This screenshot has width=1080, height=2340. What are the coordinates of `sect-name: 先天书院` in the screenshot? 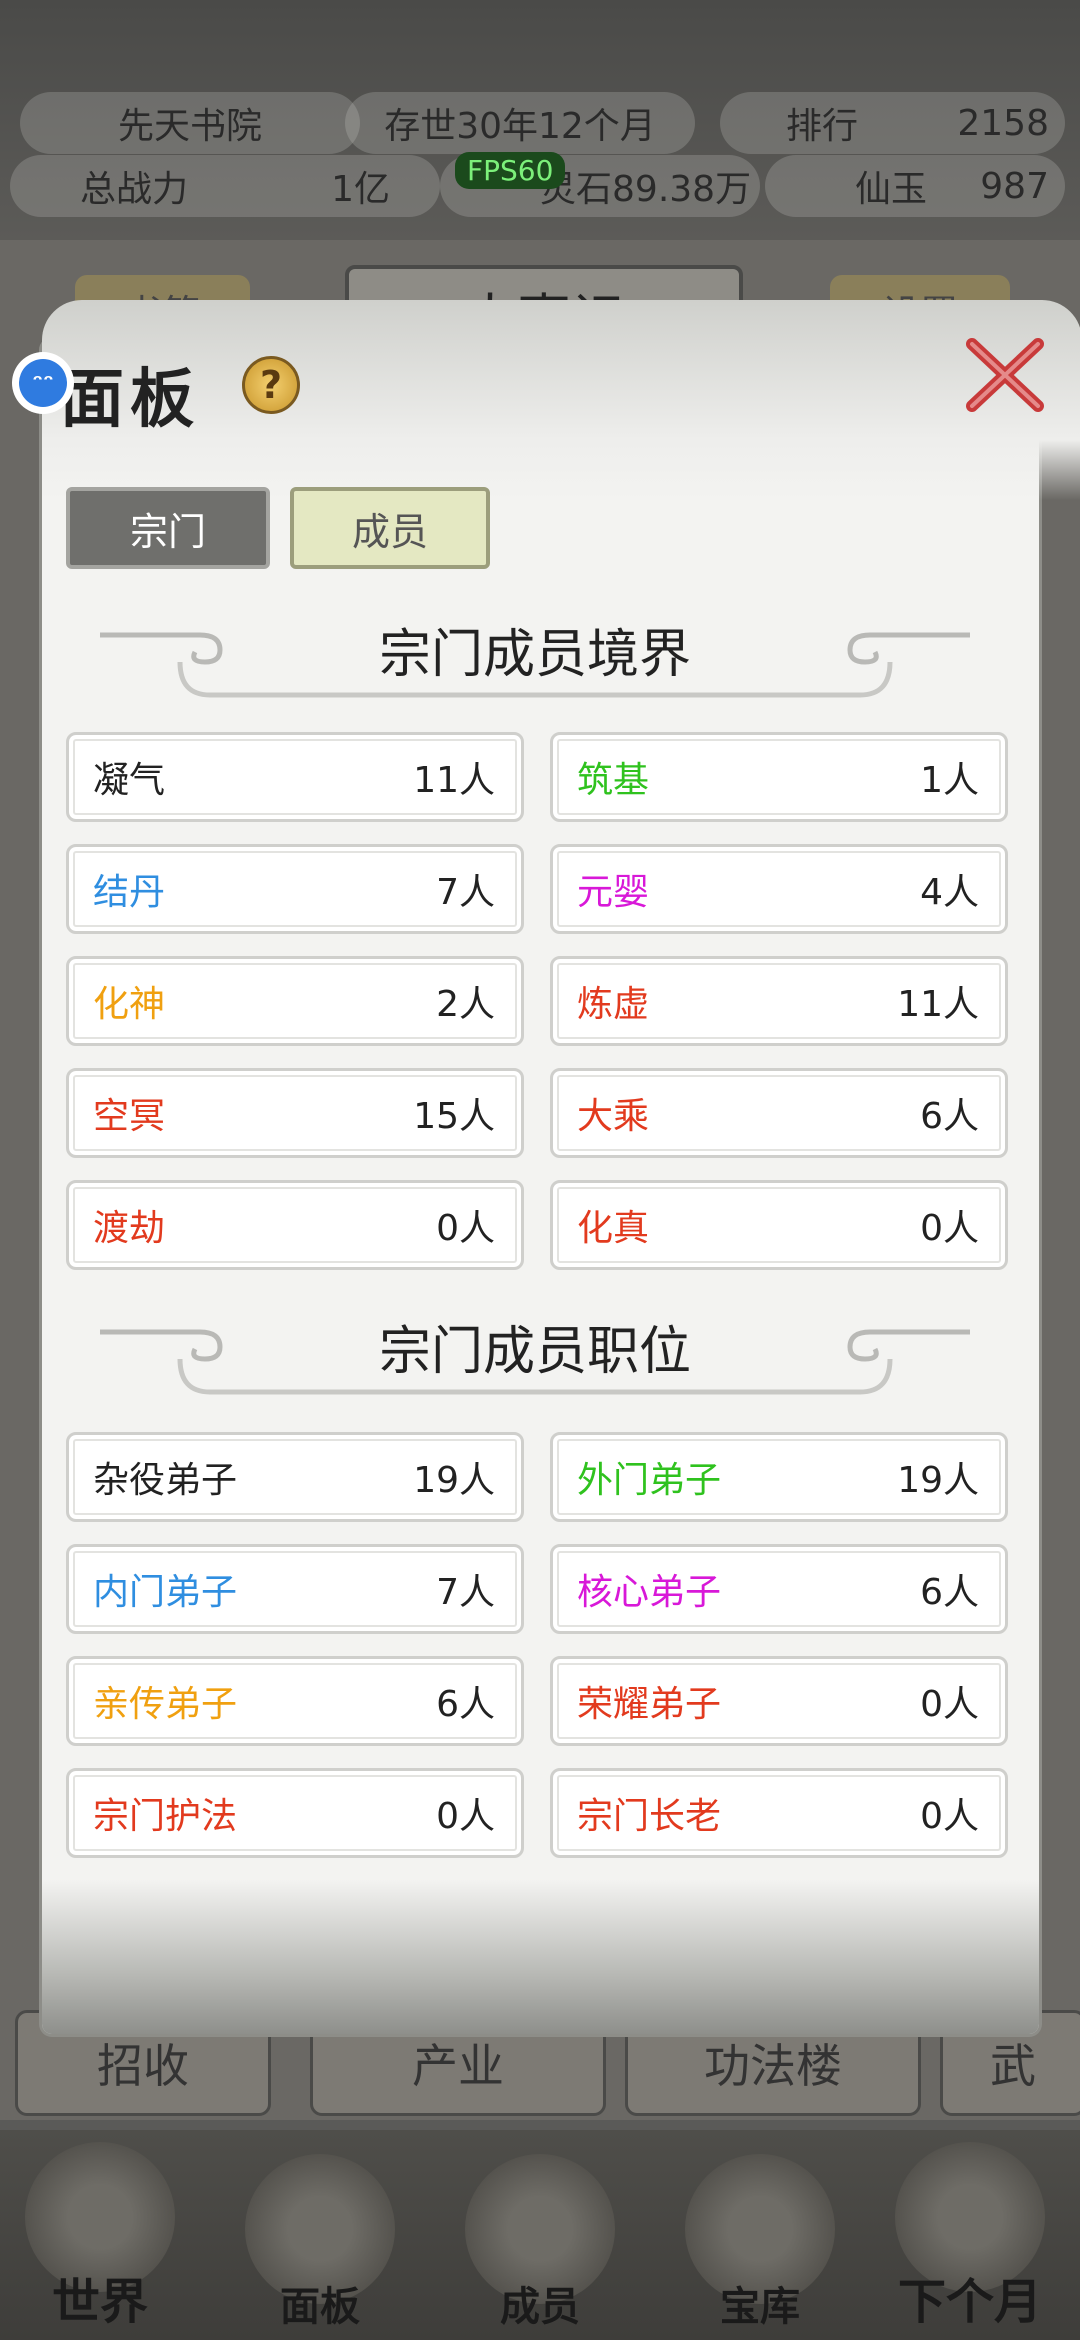 It's located at (189, 126).